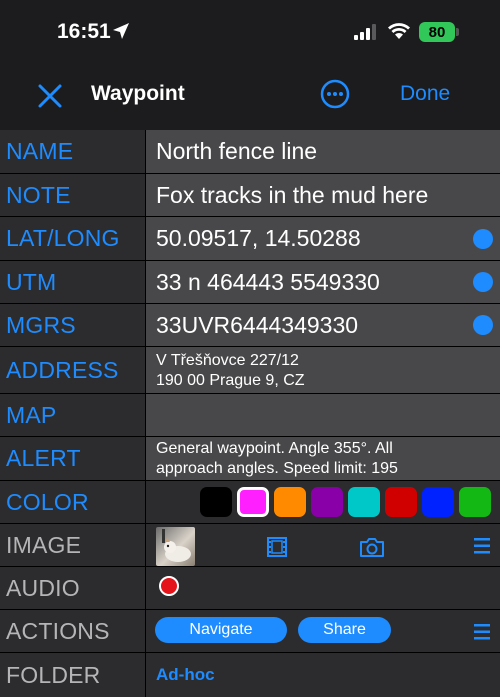  Describe the element at coordinates (72, 238) in the screenshot. I see `latlong-label: LAT/LONG` at that location.